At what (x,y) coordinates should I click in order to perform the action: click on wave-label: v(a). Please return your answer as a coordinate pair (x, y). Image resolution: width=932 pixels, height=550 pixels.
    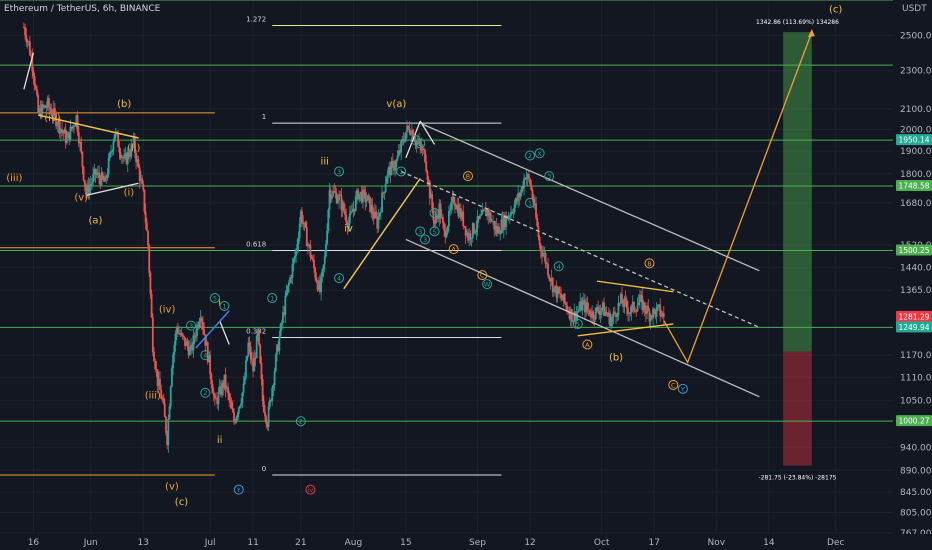
    Looking at the image, I should click on (396, 104).